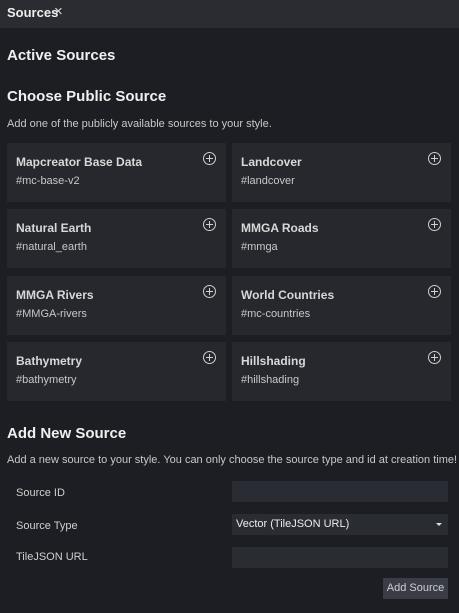 This screenshot has height=613, width=459. What do you see at coordinates (341, 305) in the screenshot?
I see `source-card: World Countries #mc-countries` at bounding box center [341, 305].